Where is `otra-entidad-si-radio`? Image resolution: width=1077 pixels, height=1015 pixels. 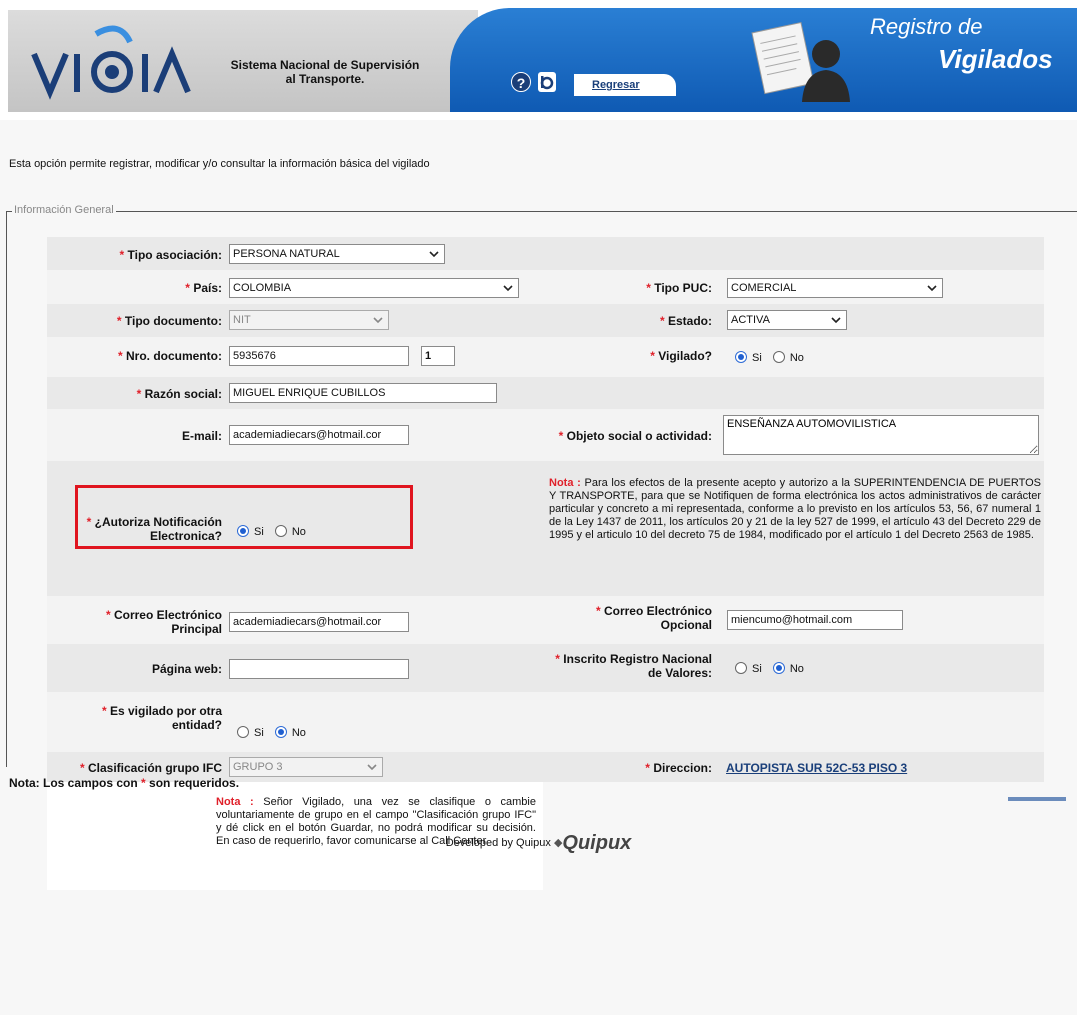 otra-entidad-si-radio is located at coordinates (243, 732).